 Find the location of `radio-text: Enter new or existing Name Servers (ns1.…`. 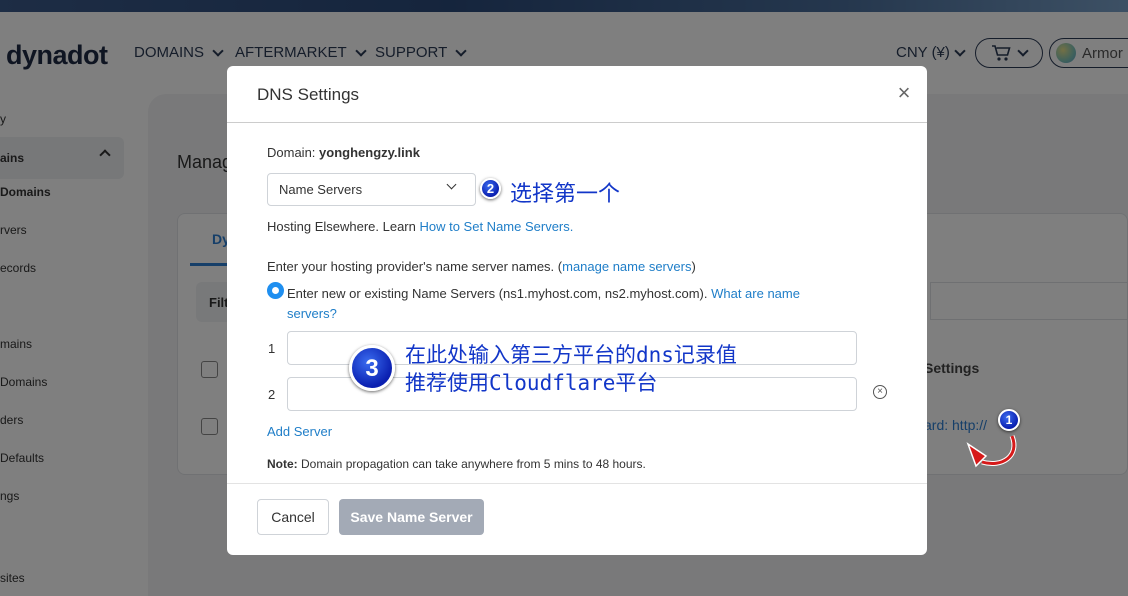

radio-text: Enter new or existing Name Servers (ns1.… is located at coordinates (499, 293).